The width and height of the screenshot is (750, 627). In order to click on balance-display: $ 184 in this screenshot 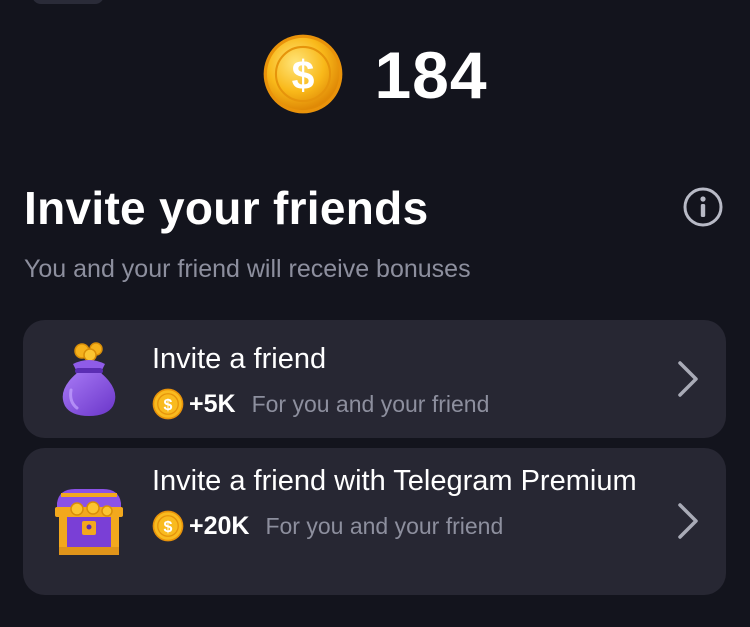, I will do `click(375, 74)`.